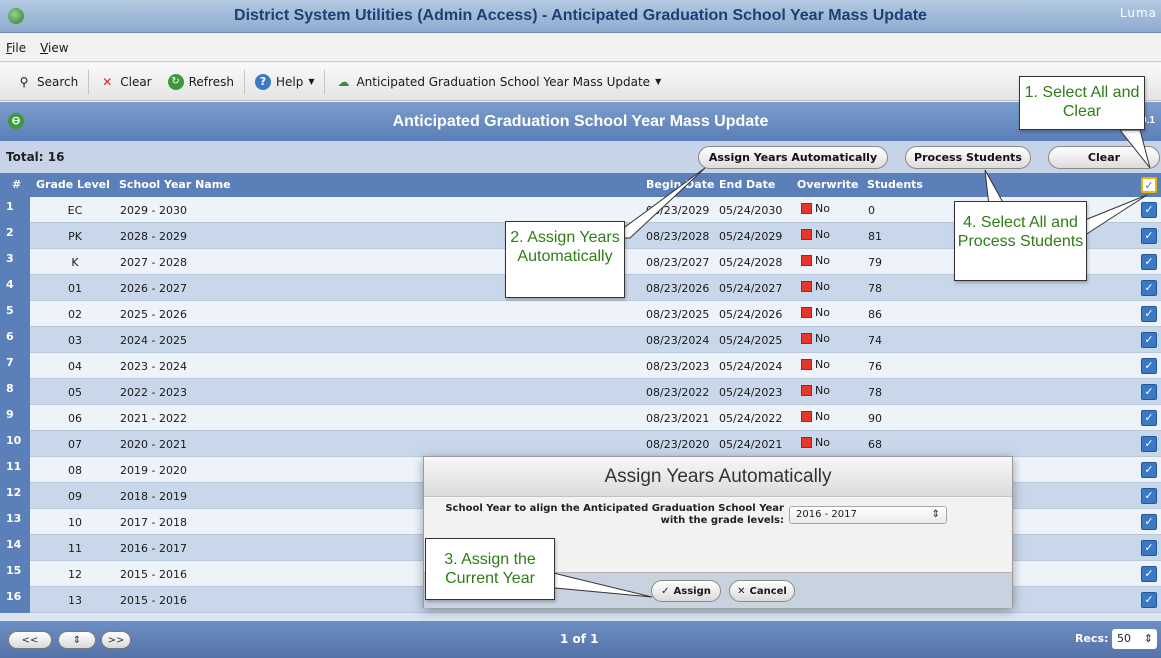 The height and width of the screenshot is (658, 1161). I want to click on grade-level-cell: 13, so click(75, 600).